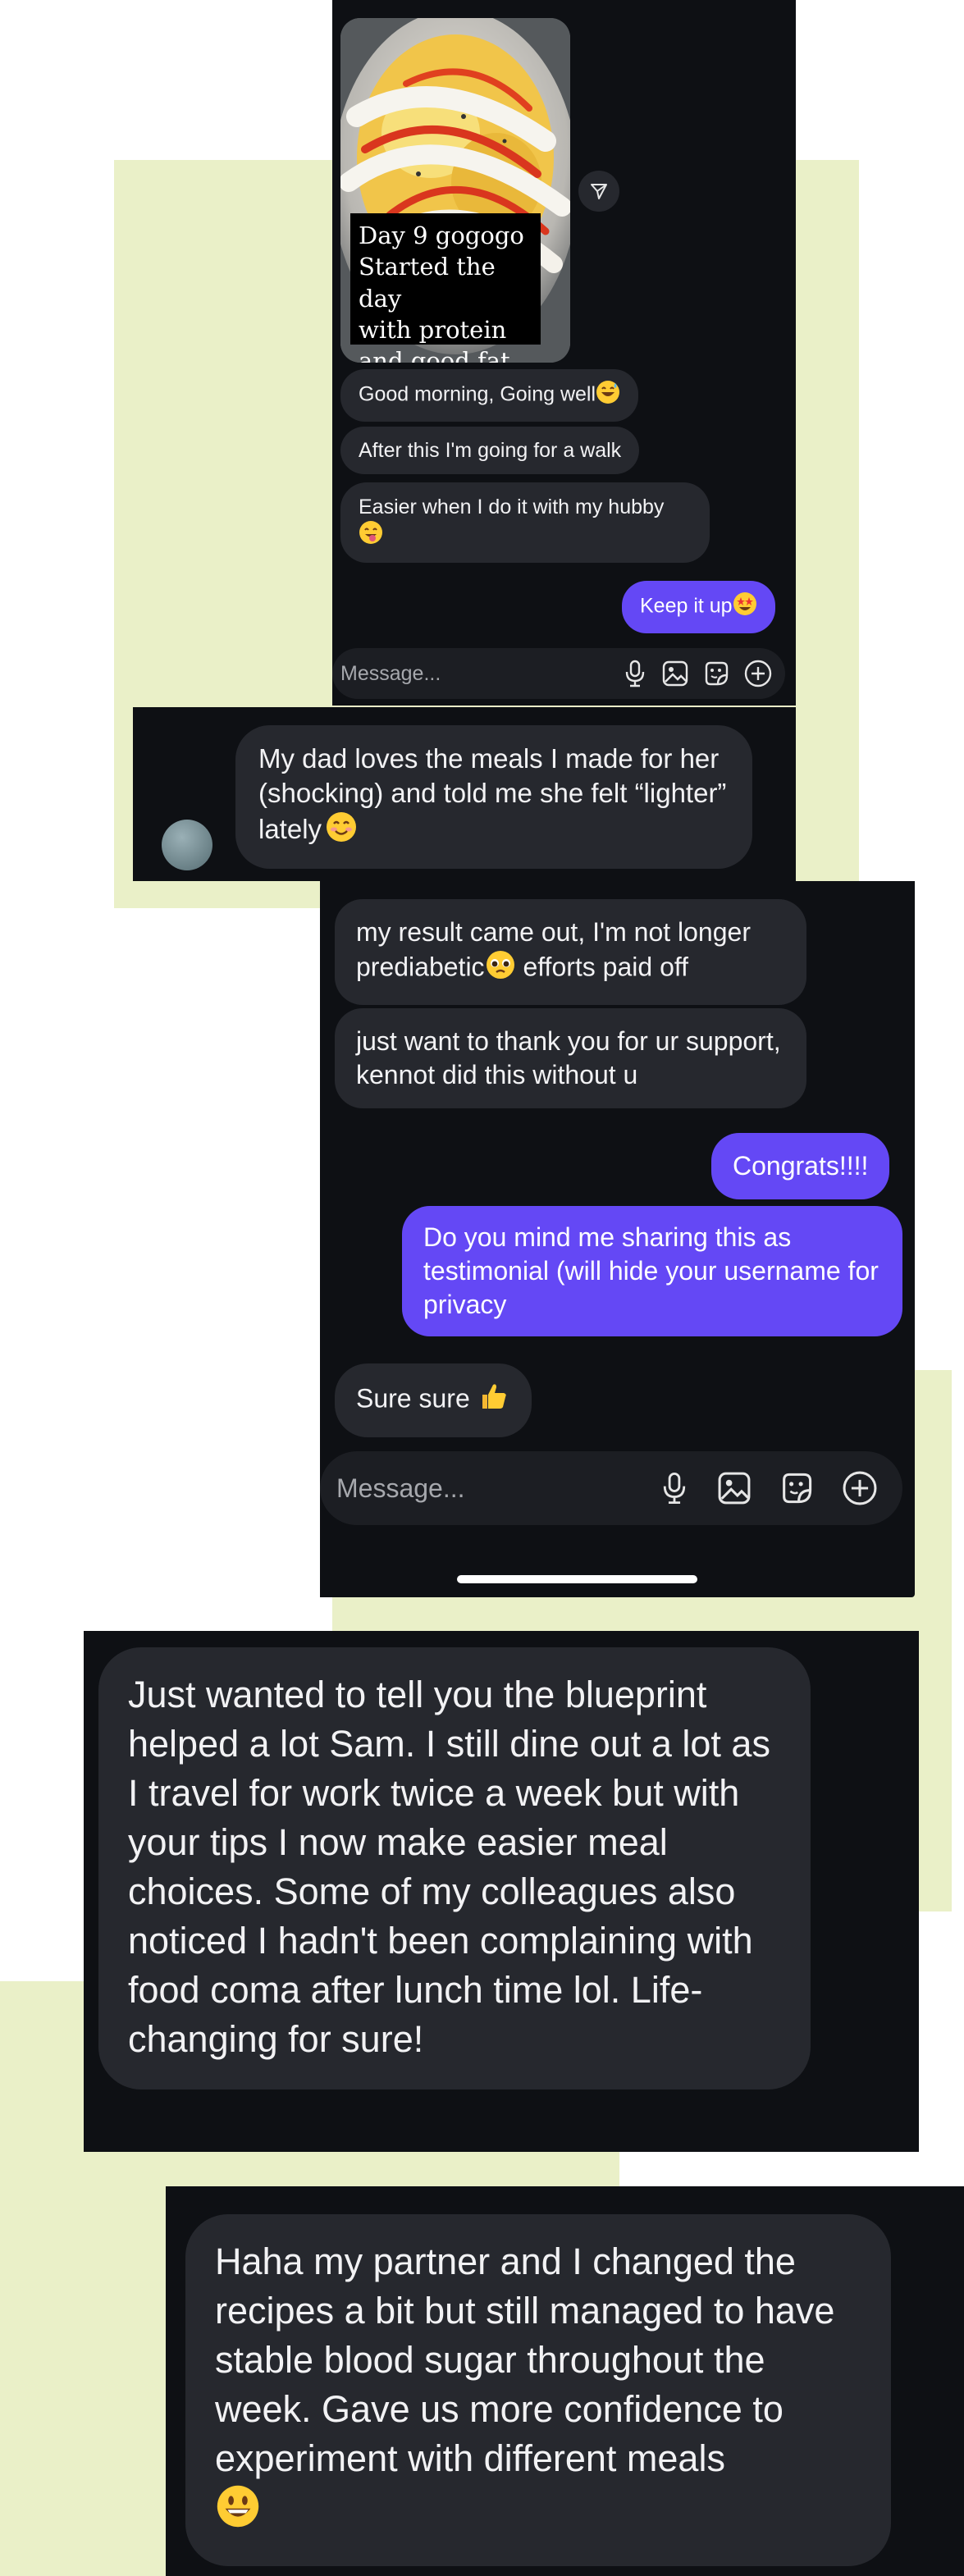 The height and width of the screenshot is (2576, 964). What do you see at coordinates (187, 845) in the screenshot?
I see `avatar` at bounding box center [187, 845].